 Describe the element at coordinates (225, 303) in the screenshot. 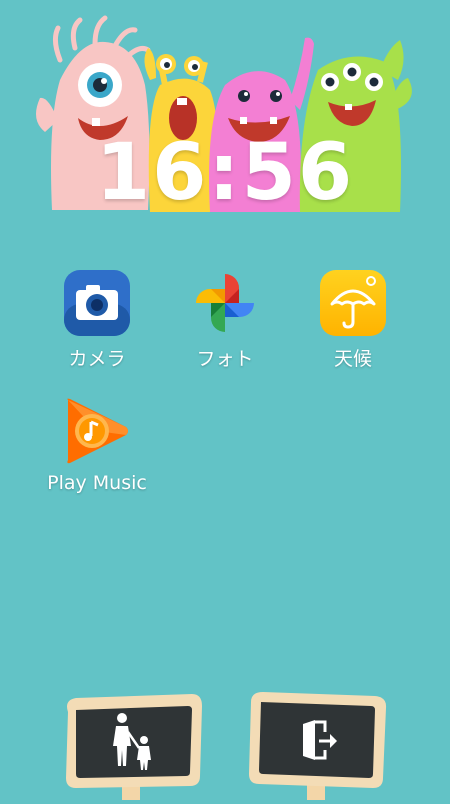

I see `photos-pinwheel-icon` at that location.